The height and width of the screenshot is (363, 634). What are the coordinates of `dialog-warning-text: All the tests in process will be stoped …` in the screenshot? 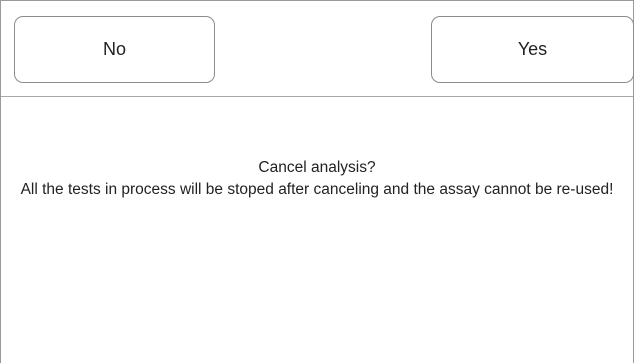 It's located at (317, 189).